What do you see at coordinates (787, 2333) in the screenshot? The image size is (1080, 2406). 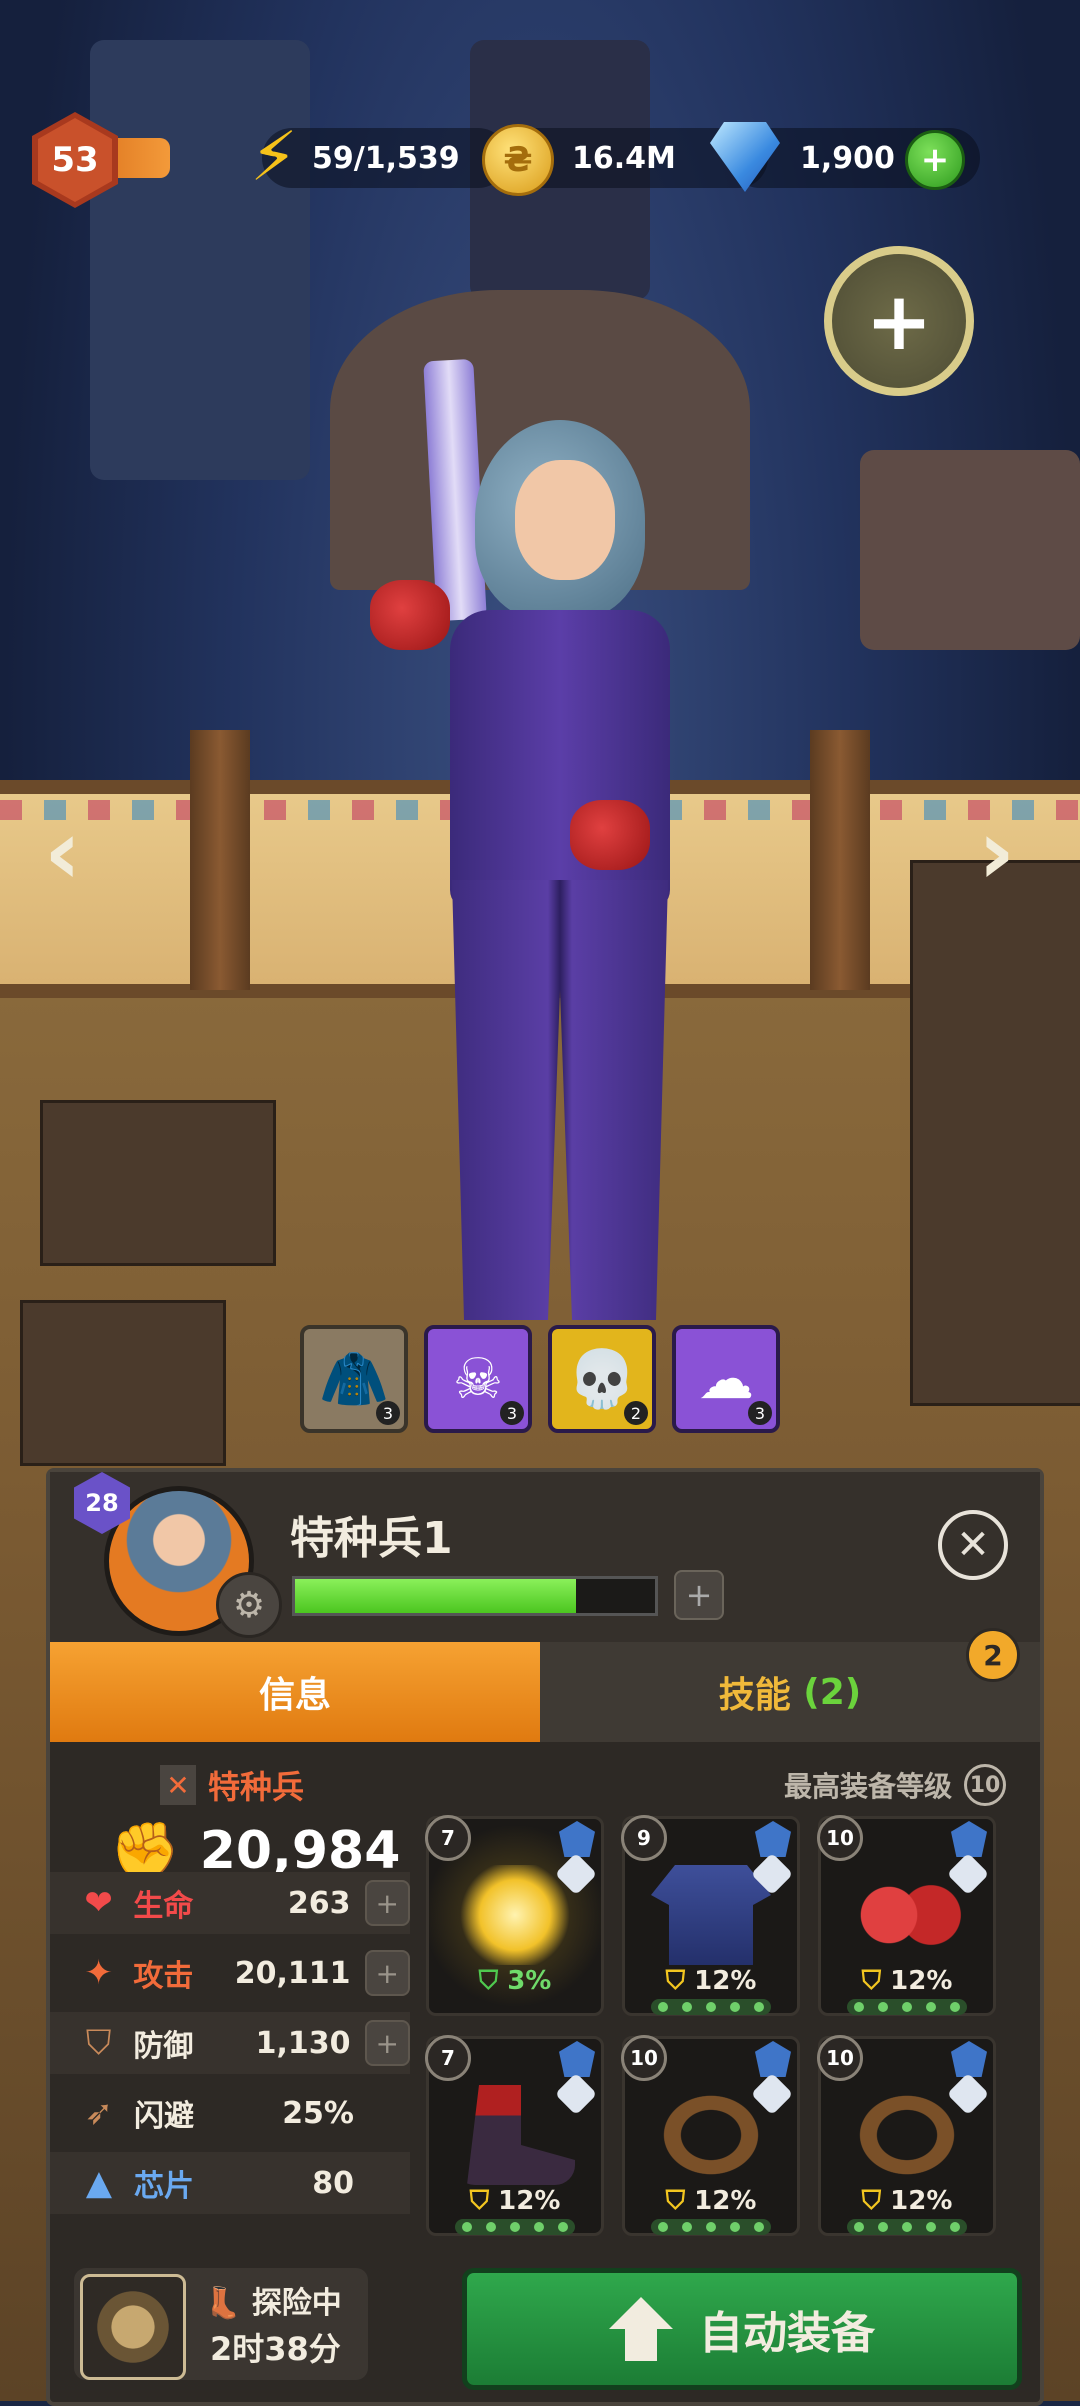 I see `auto-equip-label: 自动装备` at bounding box center [787, 2333].